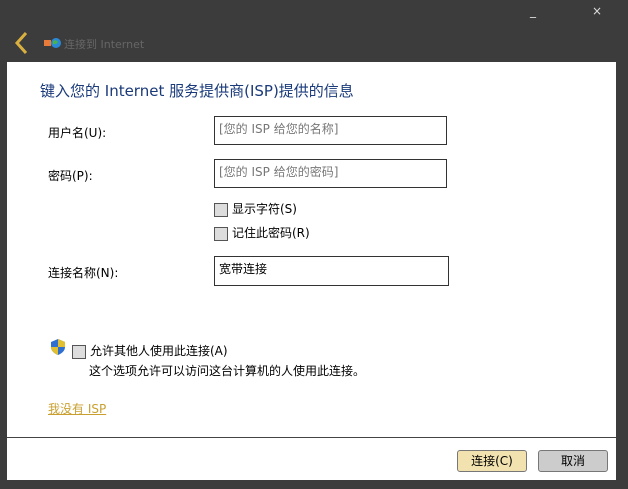 The image size is (628, 489). What do you see at coordinates (330, 173) in the screenshot?
I see `password-input: [您的 ISP 给您的密码]` at bounding box center [330, 173].